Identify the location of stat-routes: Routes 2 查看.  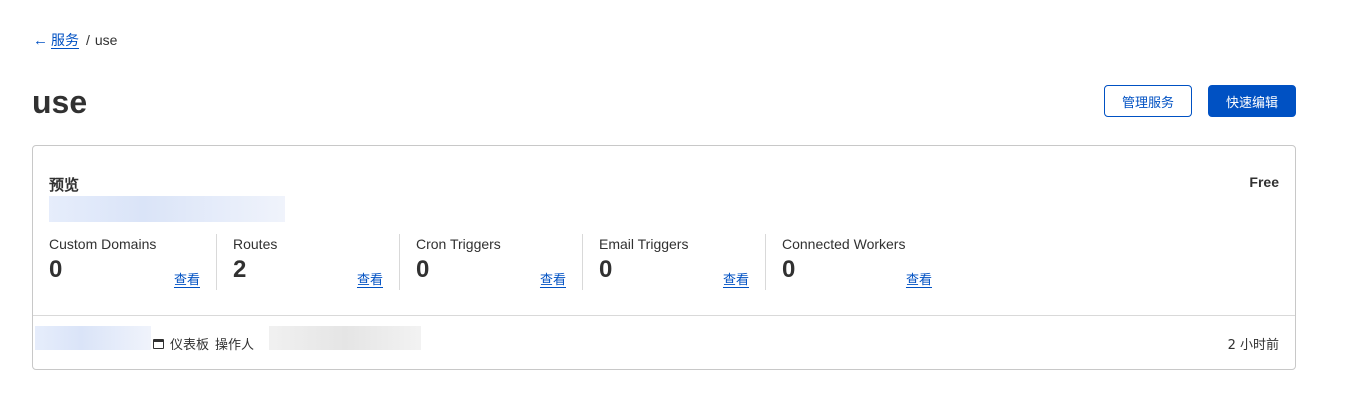
(307, 262).